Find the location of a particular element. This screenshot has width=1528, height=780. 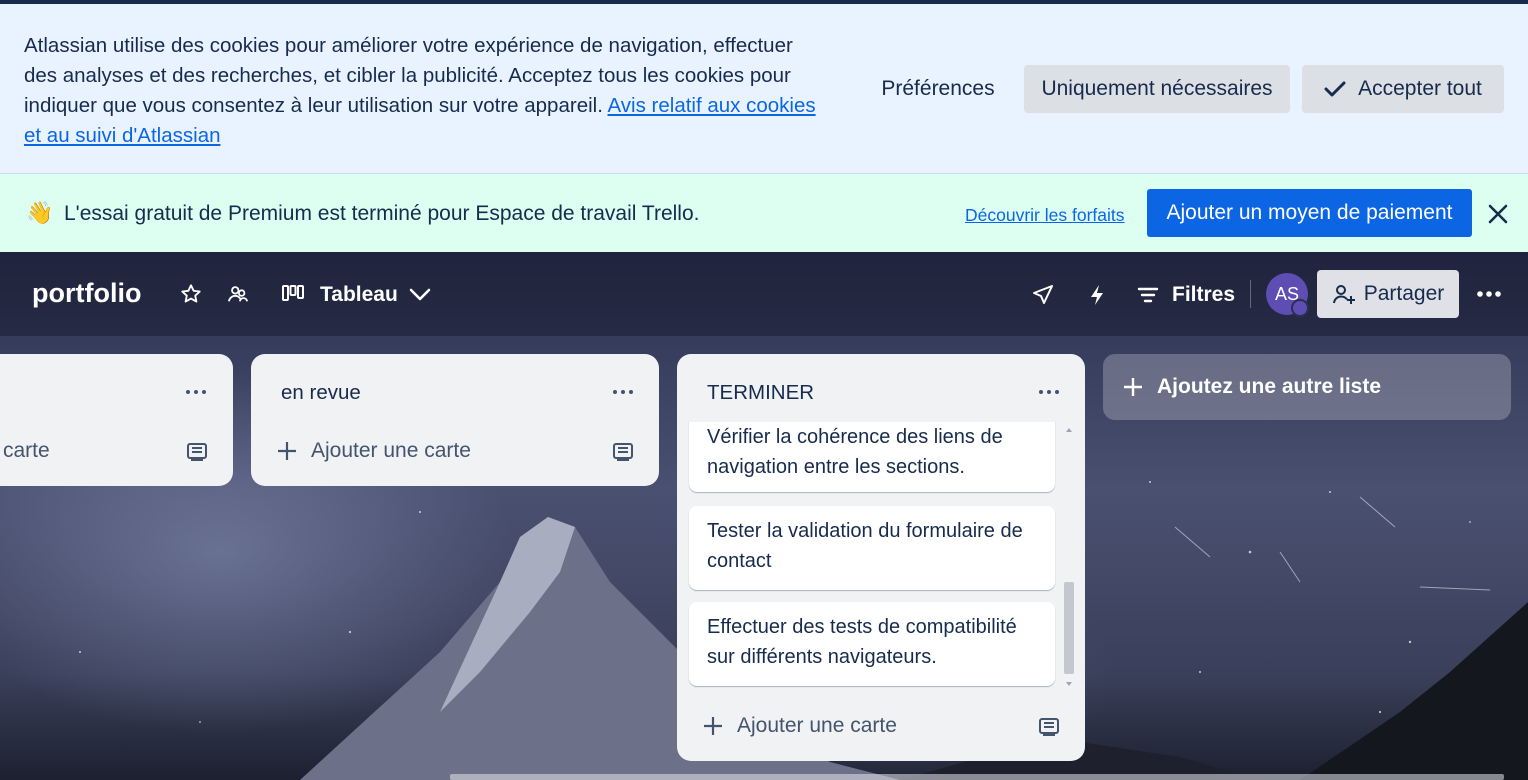

board-horizontal-scrollbar is located at coordinates (977, 777).